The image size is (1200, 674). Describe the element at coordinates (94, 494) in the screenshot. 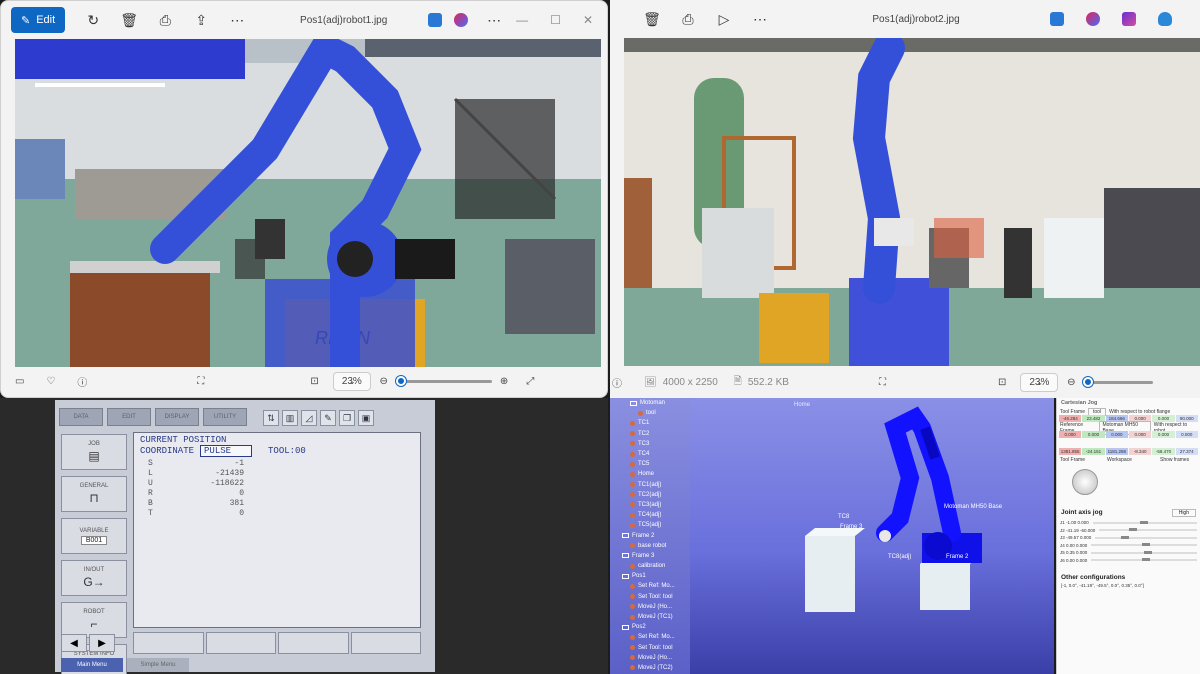

I see `pendant-btn-general: GENERAL ⊓` at that location.